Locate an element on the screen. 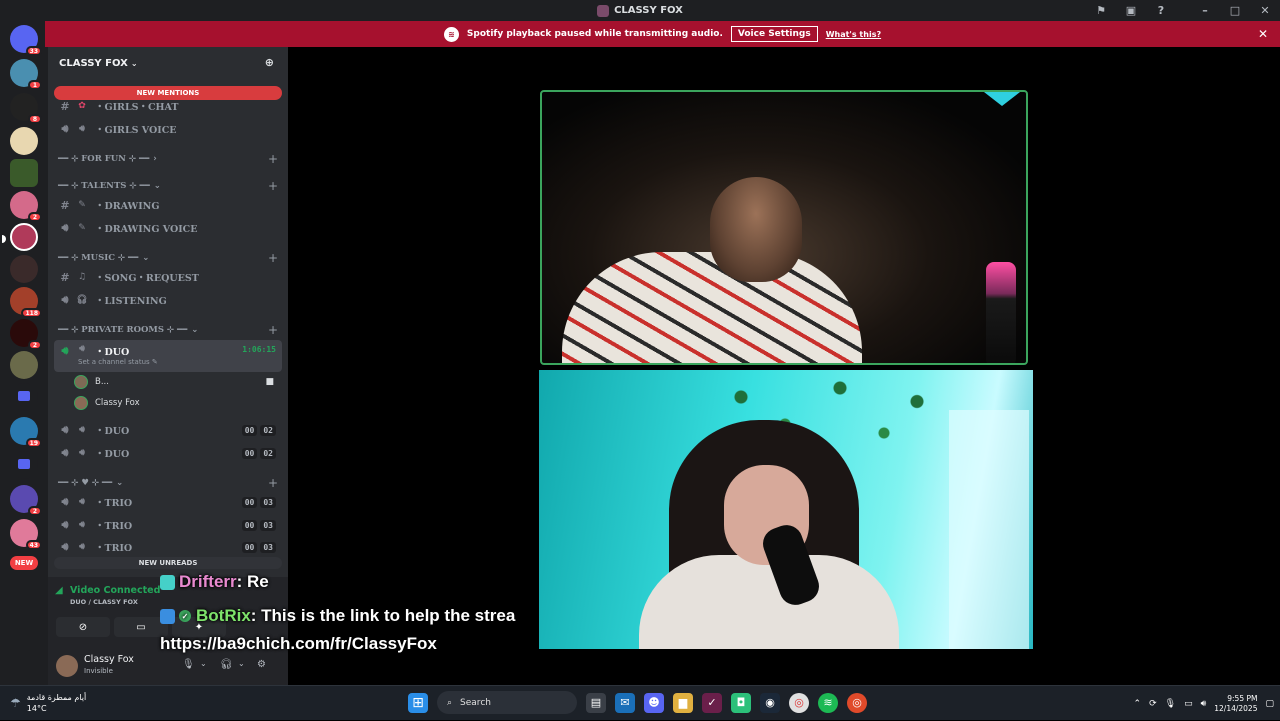 The width and height of the screenshot is (1280, 721). category-for-fun: ━━ ⊹ FOR FUN ⊹ ━━ › + is located at coordinates (168, 159).